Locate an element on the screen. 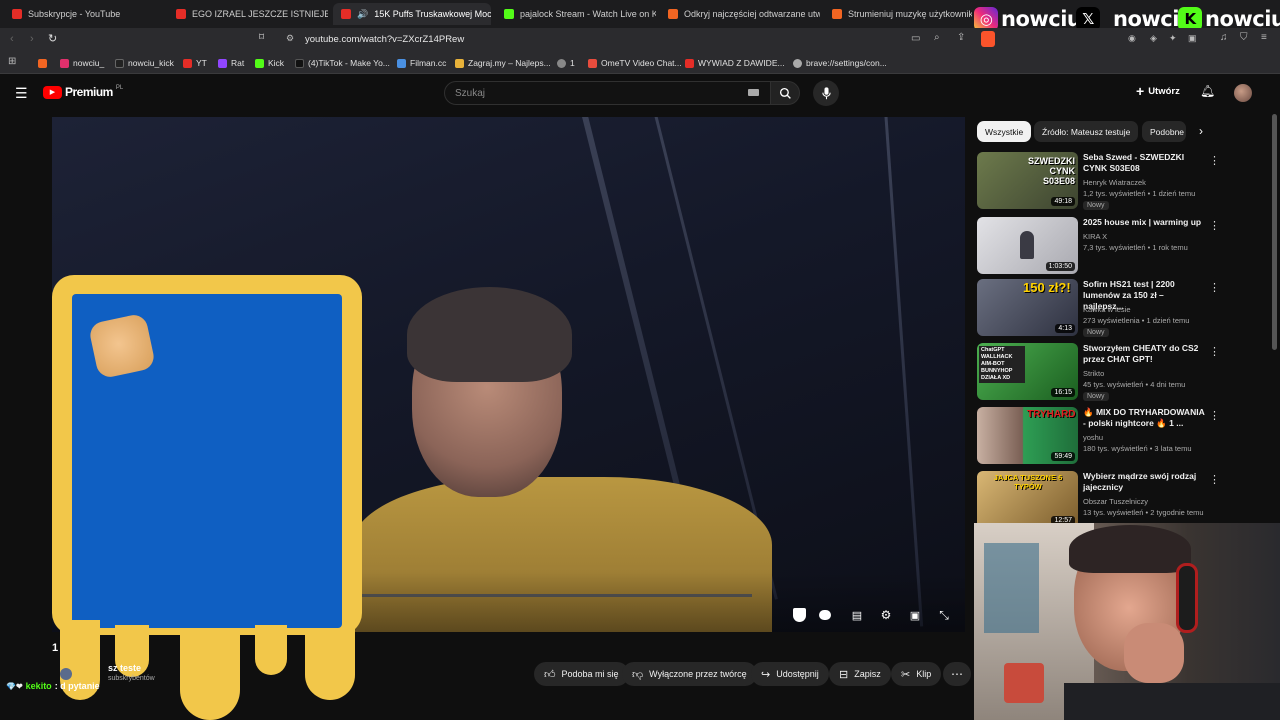 The height and width of the screenshot is (720, 1280). tab-subskrypcje: Subskrypcje - YouTube is located at coordinates (81, 14).